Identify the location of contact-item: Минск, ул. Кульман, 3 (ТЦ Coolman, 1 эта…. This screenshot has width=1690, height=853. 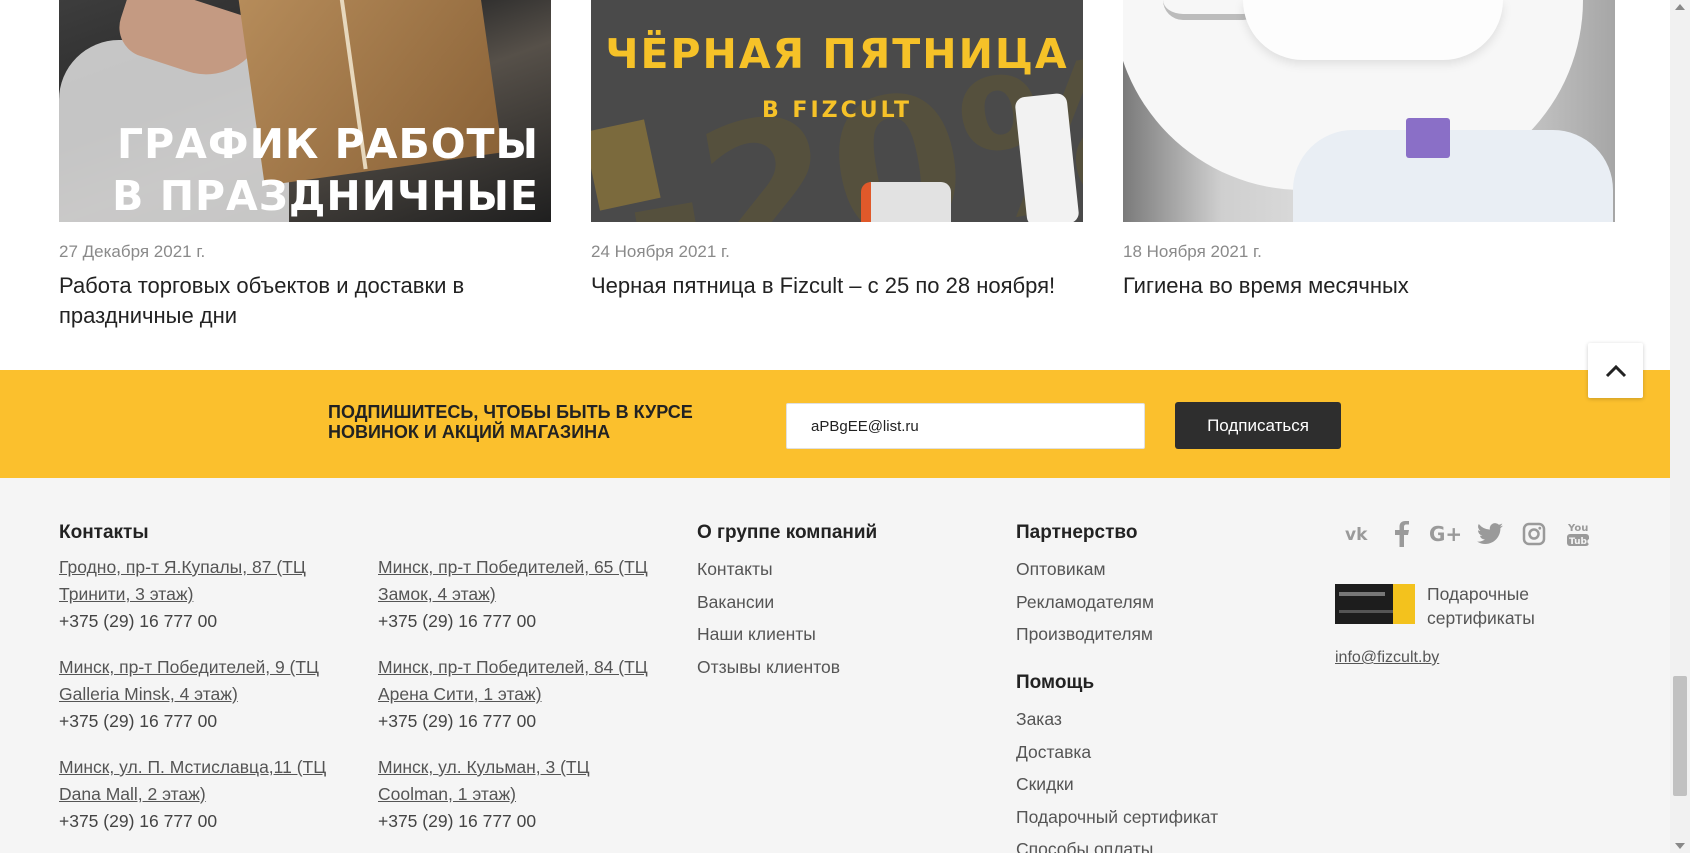
(513, 794).